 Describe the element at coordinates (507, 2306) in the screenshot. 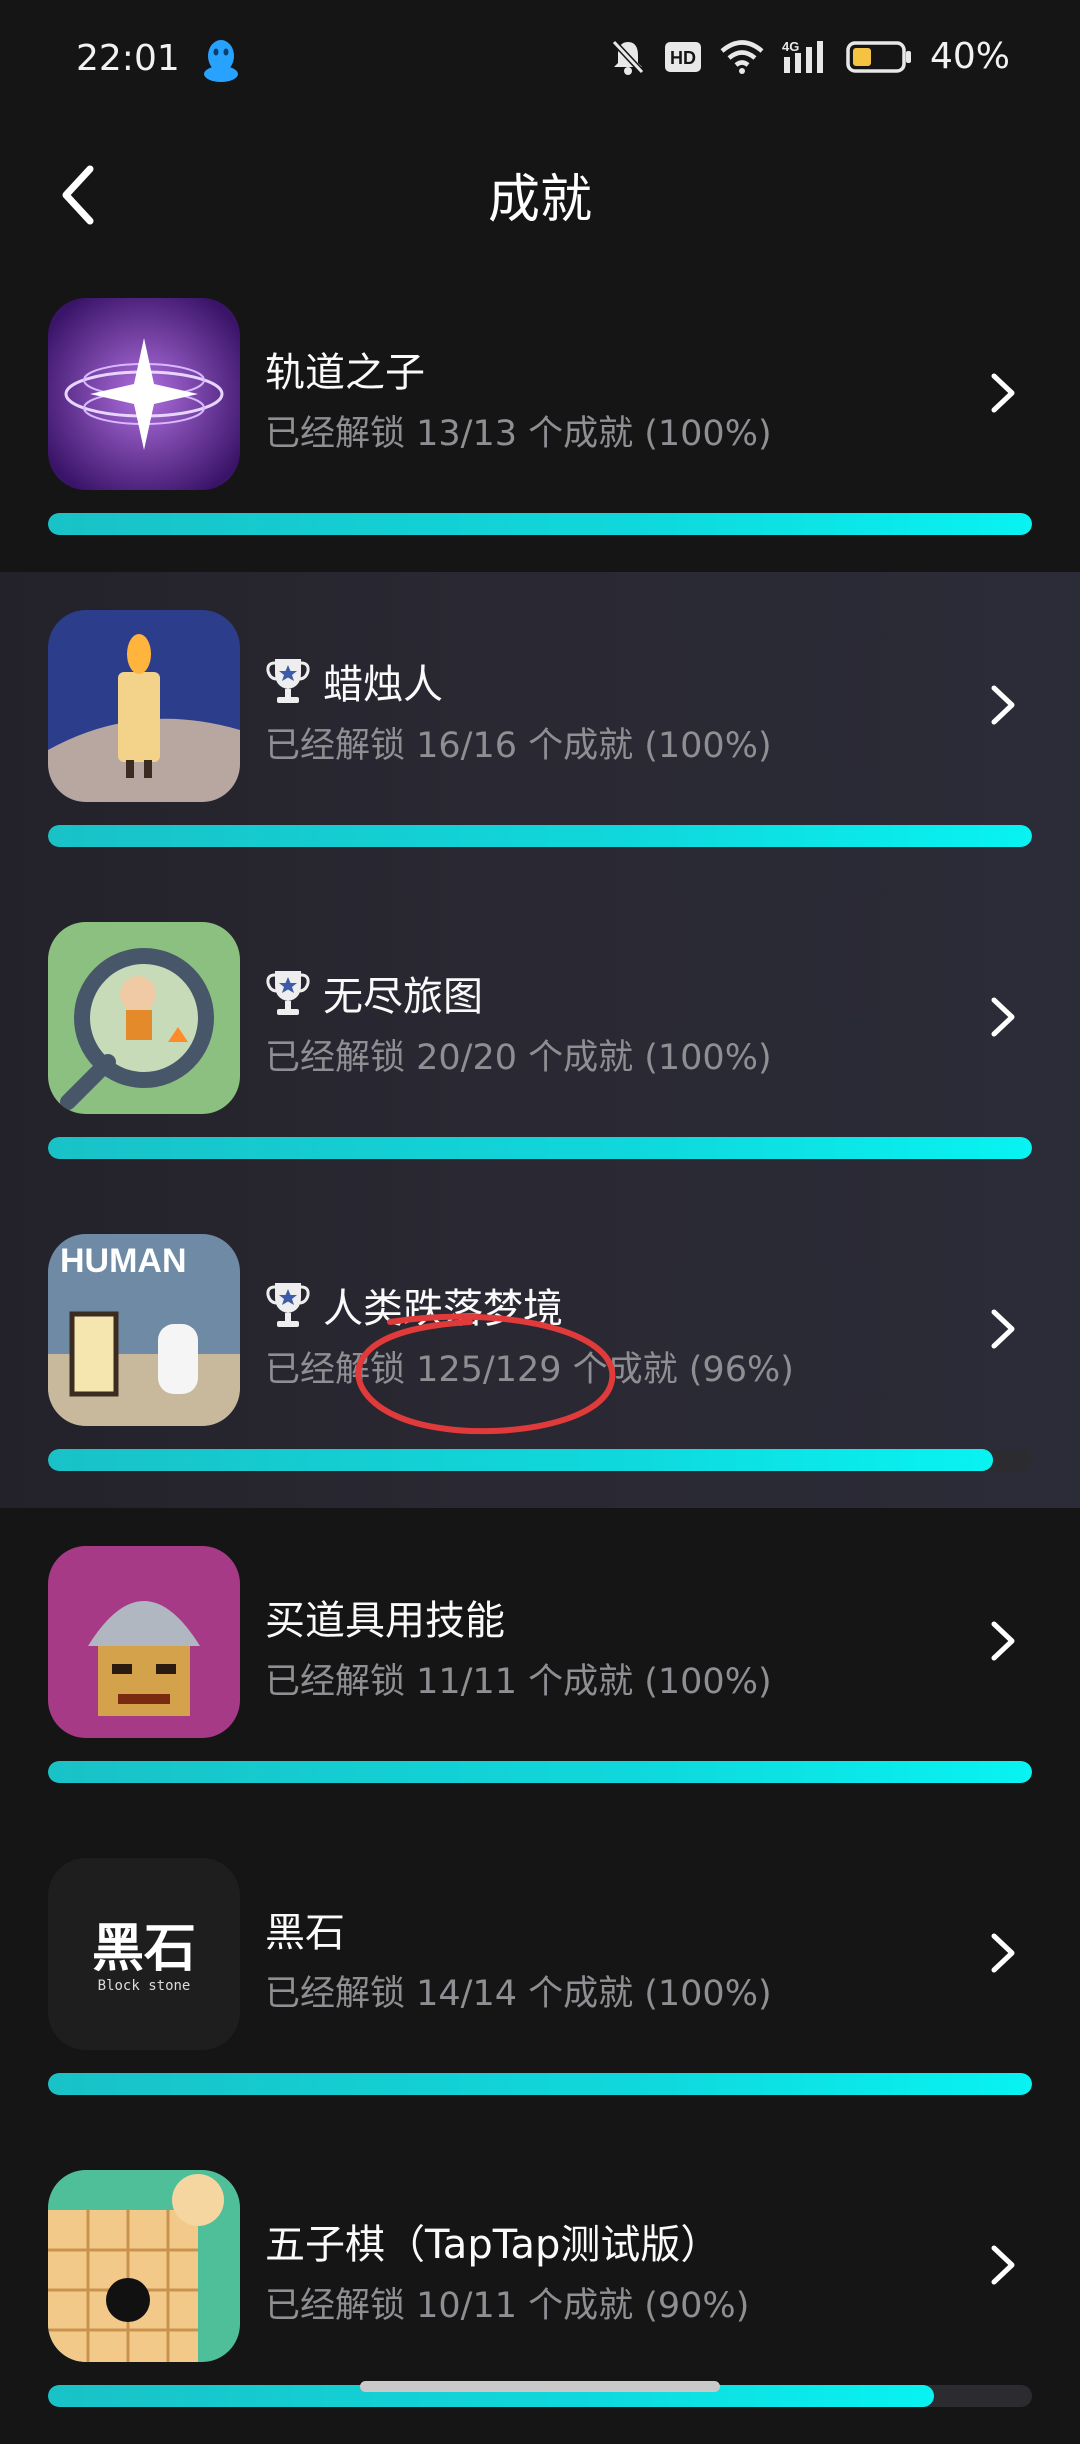

I see `progress-text: 已经解锁 10/11 个成就 (90%)` at that location.